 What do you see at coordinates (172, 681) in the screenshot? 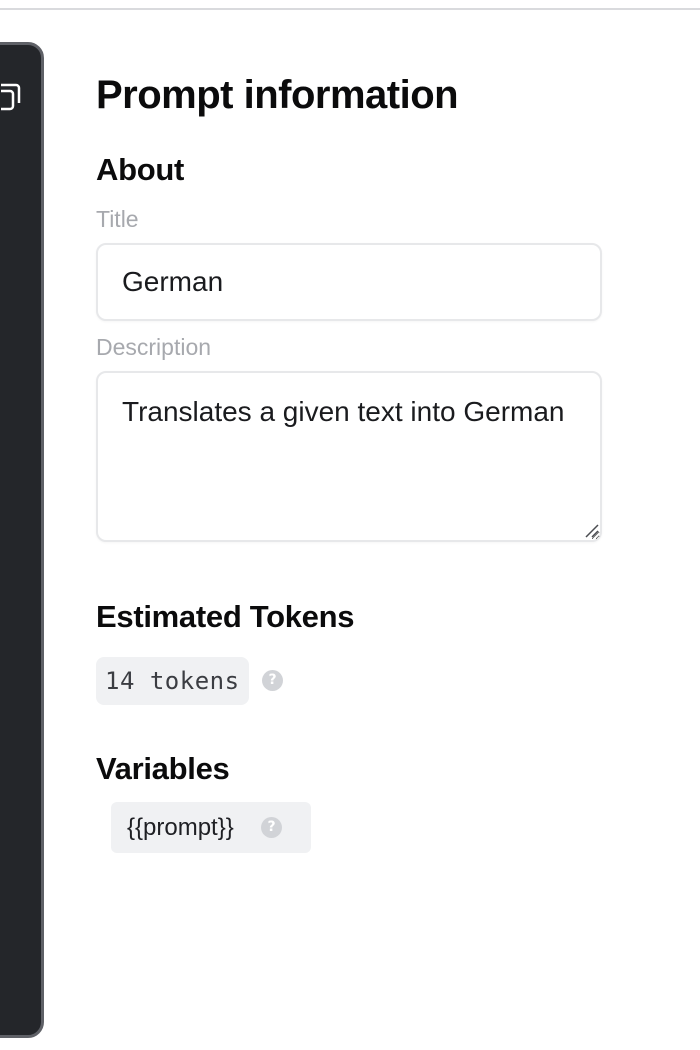
I see `token-count-badge: 14 tokens` at bounding box center [172, 681].